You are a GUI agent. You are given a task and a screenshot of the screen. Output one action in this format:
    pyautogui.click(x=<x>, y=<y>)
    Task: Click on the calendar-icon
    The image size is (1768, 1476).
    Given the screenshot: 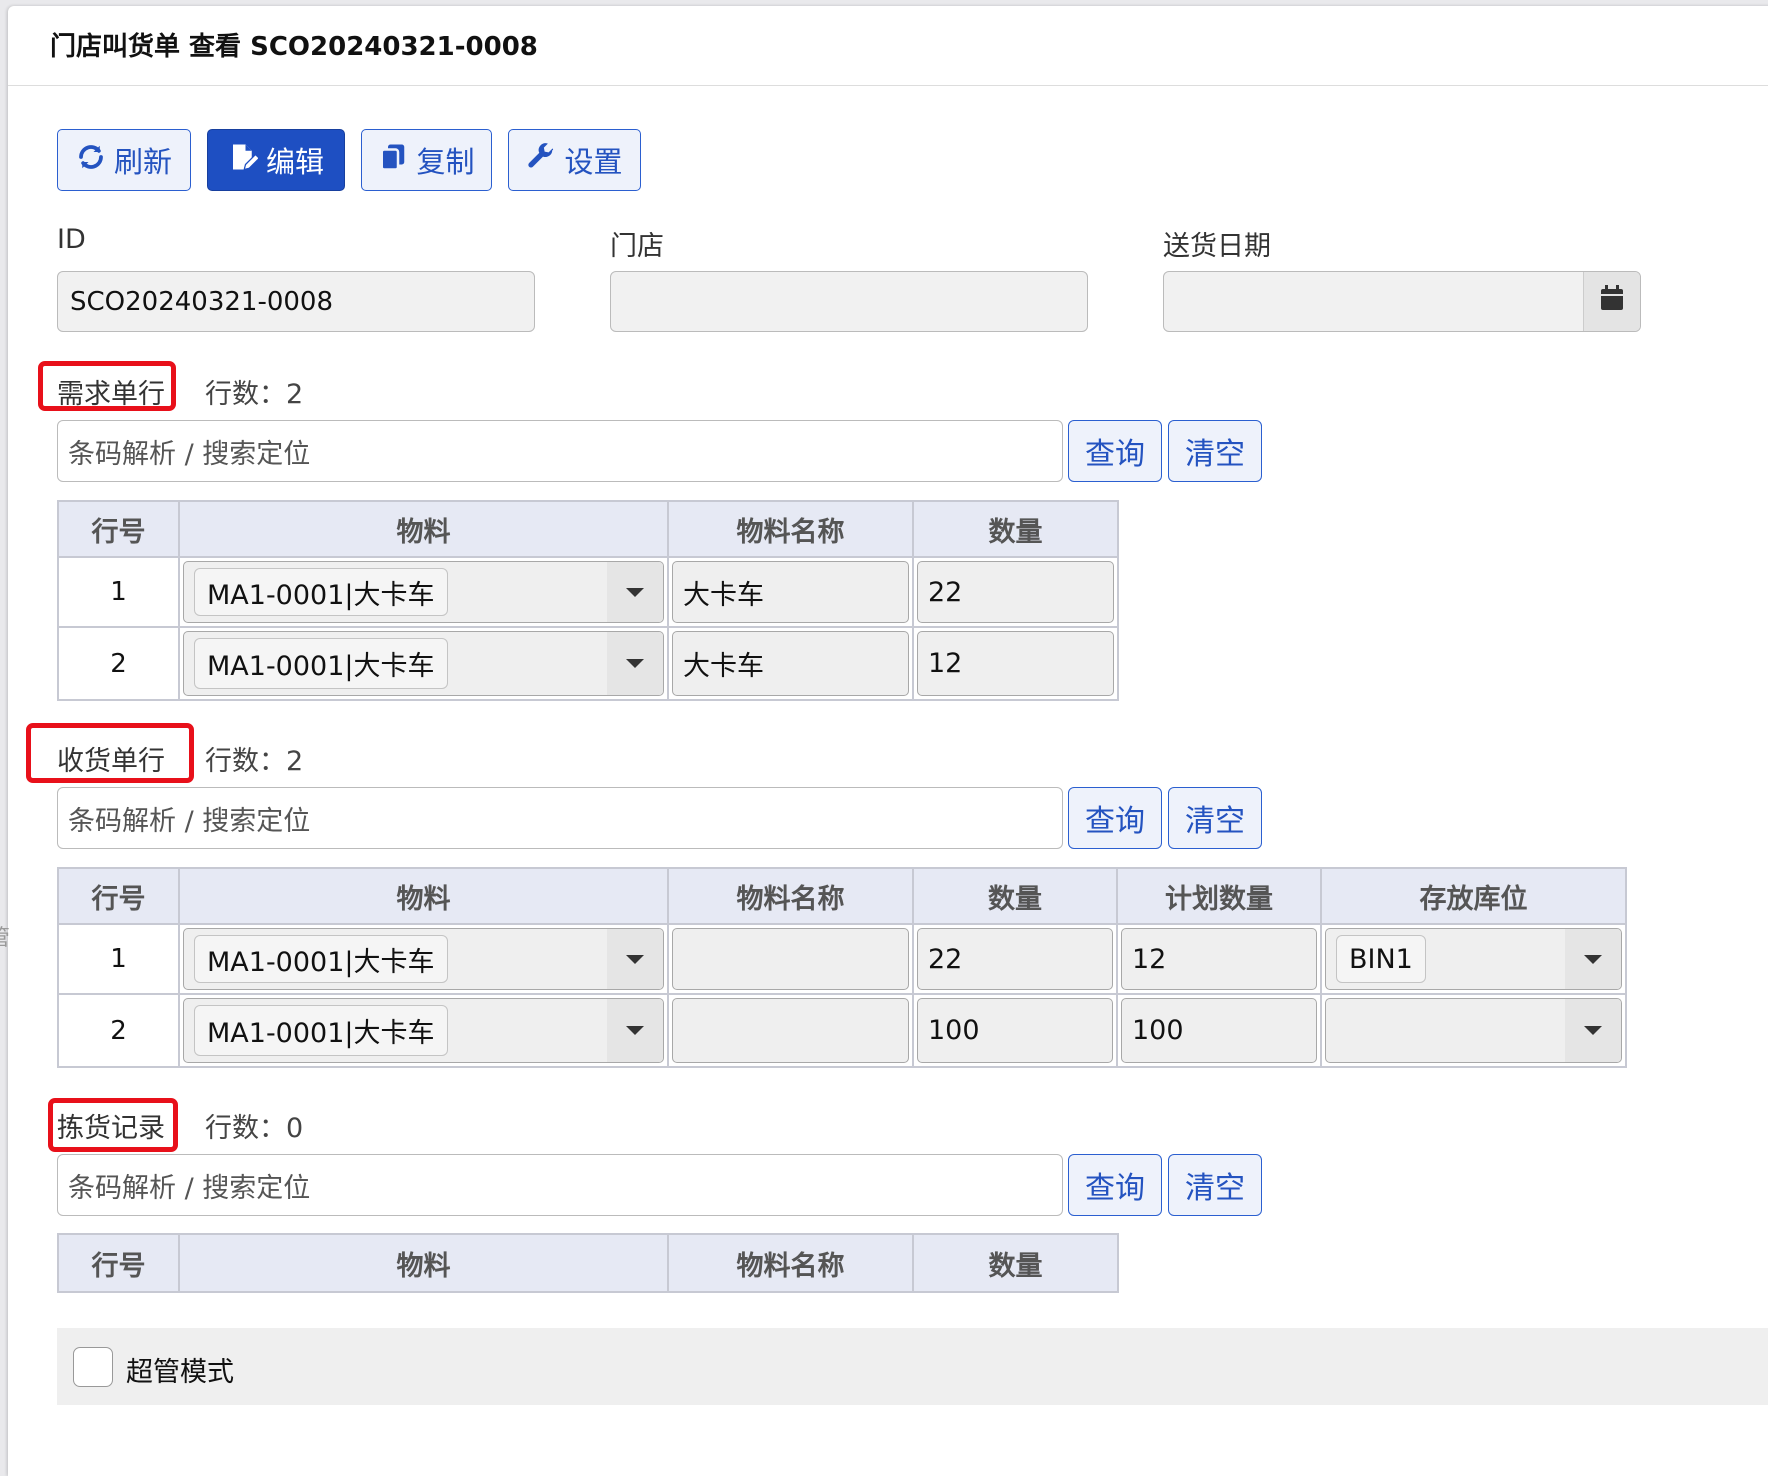 What is the action you would take?
    pyautogui.click(x=1612, y=301)
    